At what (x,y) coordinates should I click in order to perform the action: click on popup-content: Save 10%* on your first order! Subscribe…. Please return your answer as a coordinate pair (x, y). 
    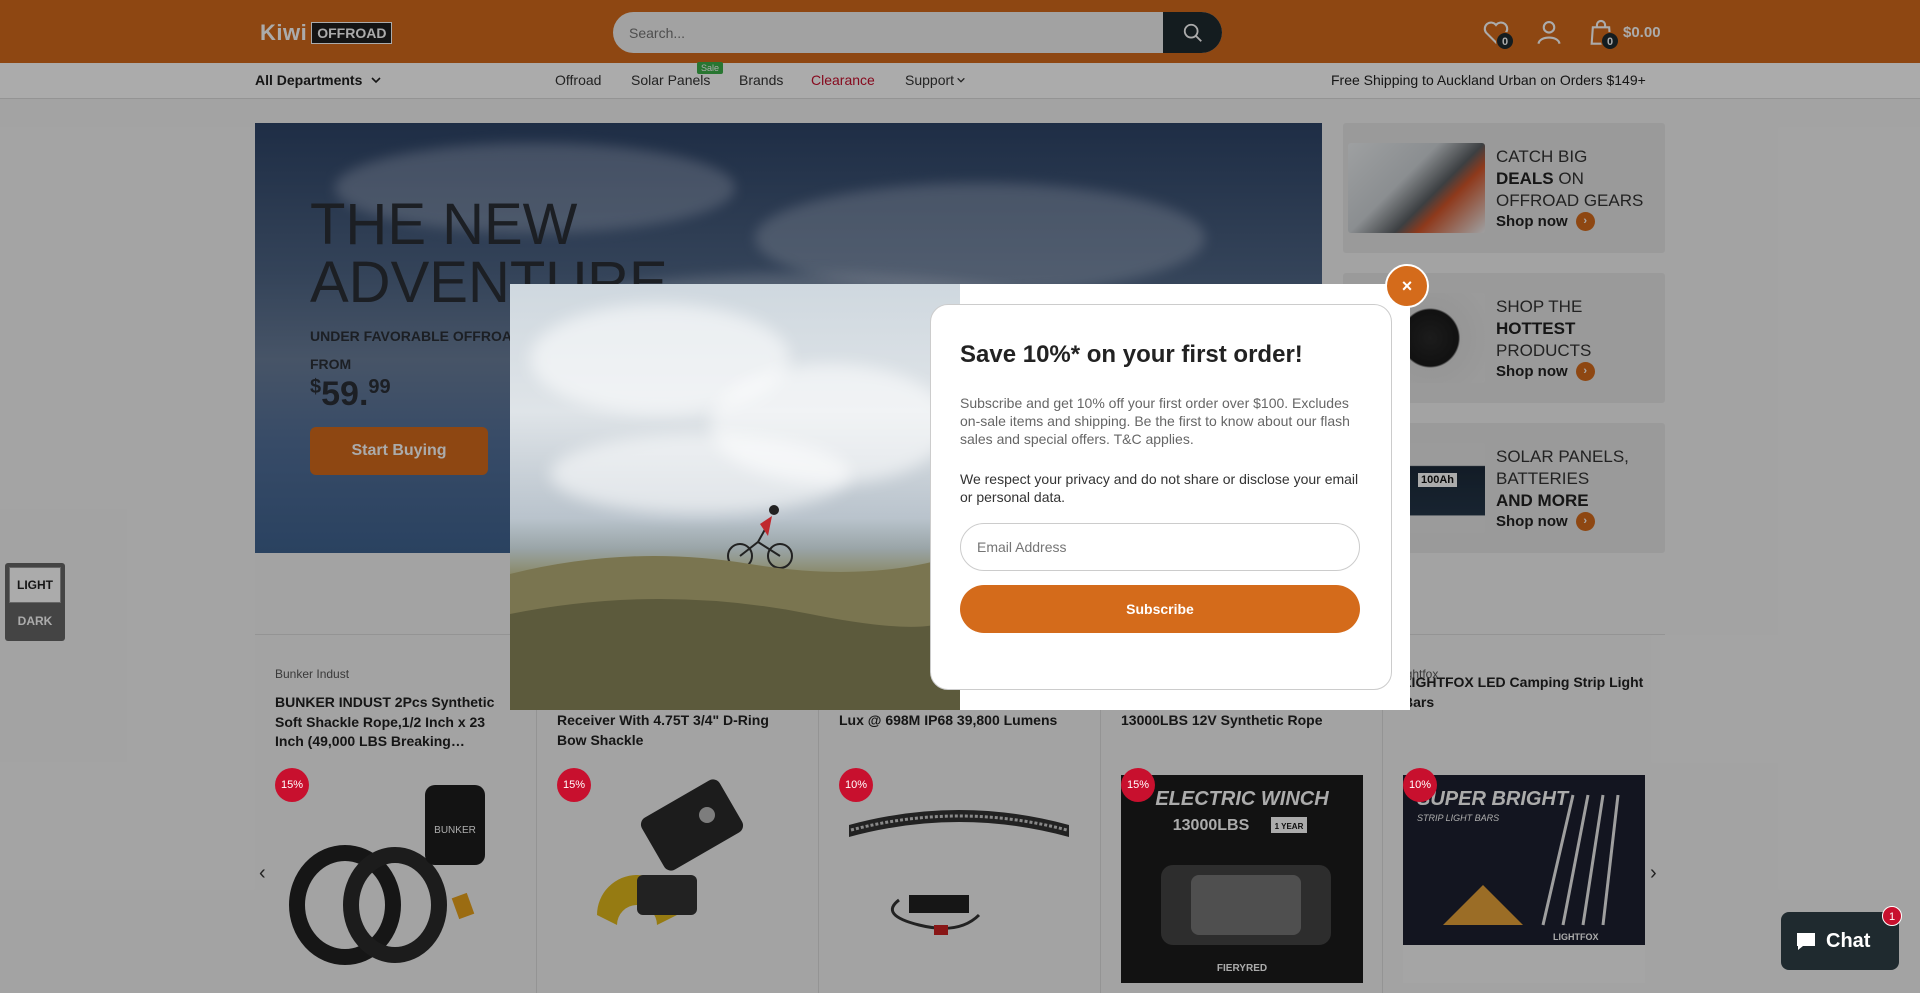
    Looking at the image, I should click on (1161, 497).